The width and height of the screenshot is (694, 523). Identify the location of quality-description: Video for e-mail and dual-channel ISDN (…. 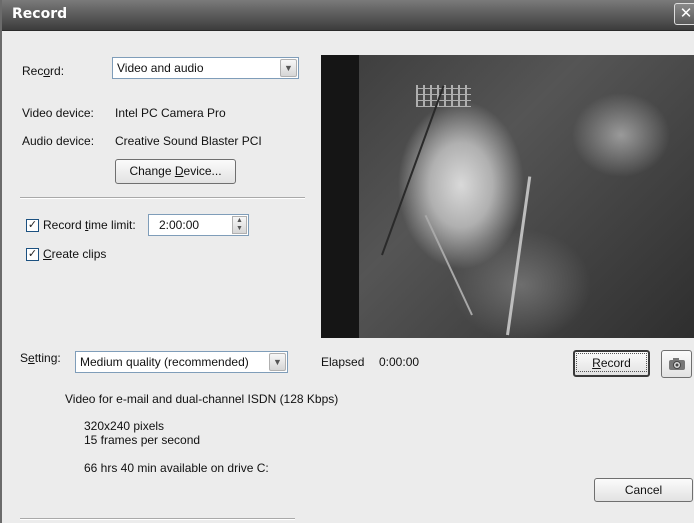
(202, 399).